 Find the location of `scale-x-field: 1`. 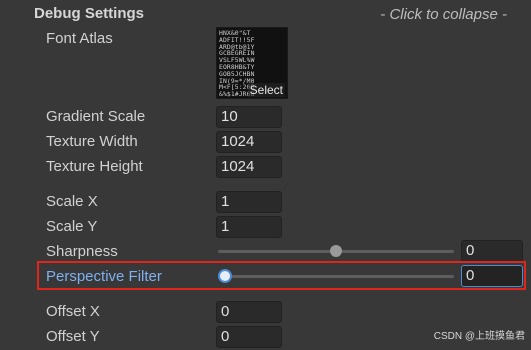

scale-x-field: 1 is located at coordinates (249, 202).